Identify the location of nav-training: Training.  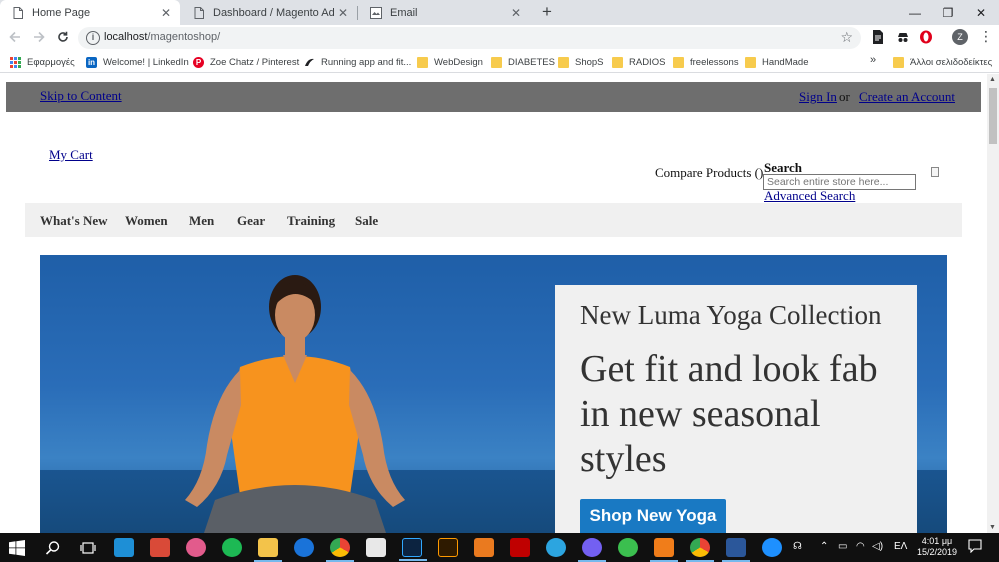
(311, 221).